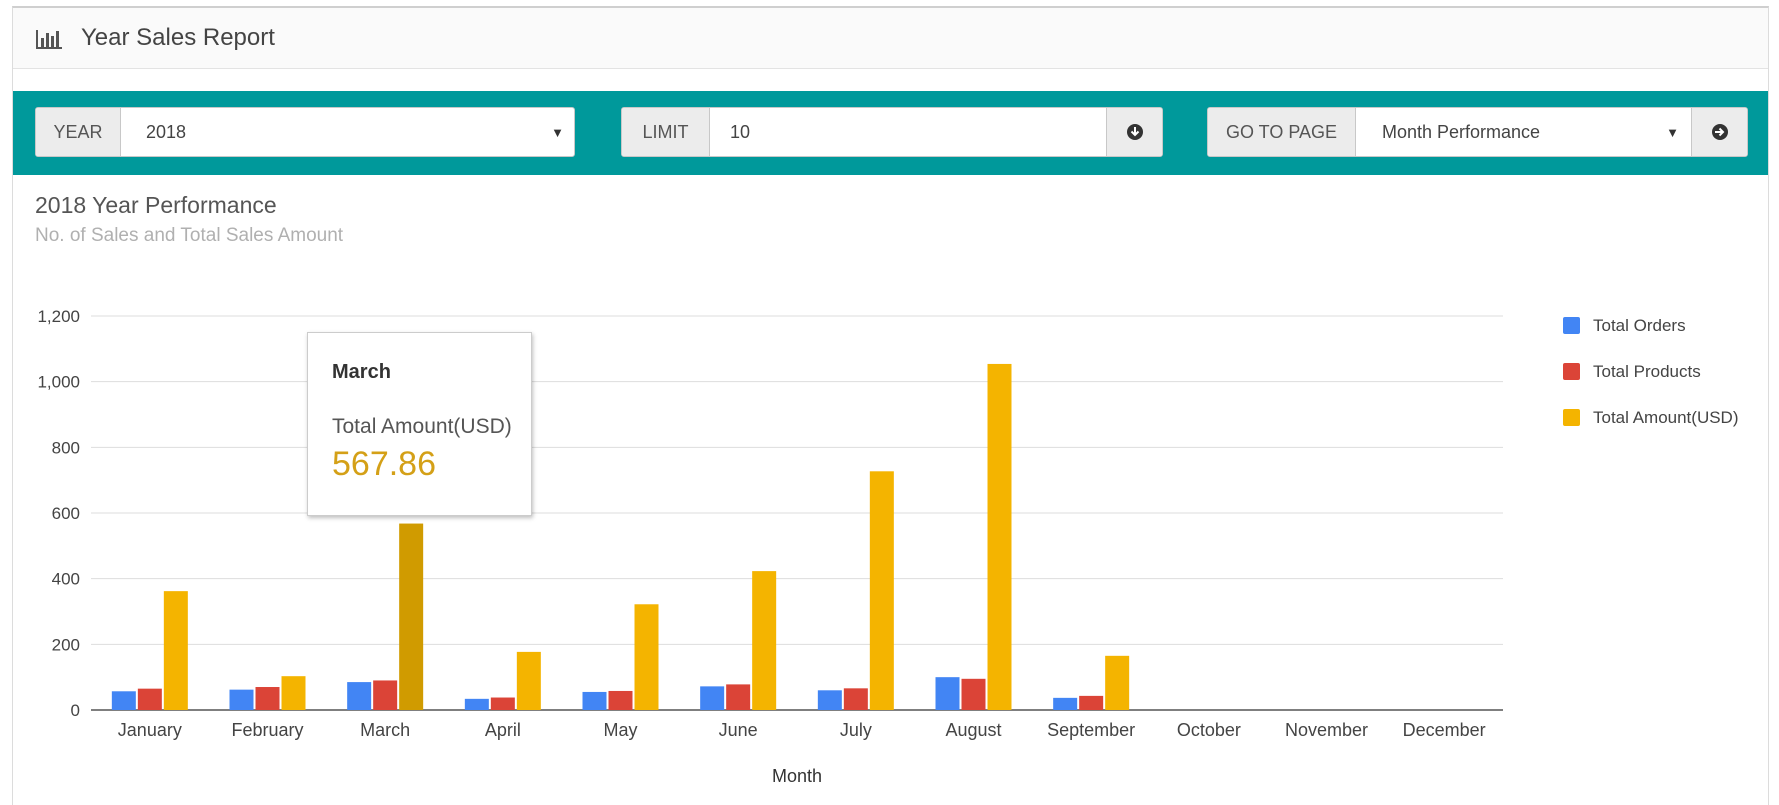 This screenshot has height=805, width=1779. Describe the element at coordinates (58, 382) in the screenshot. I see `y-tick-label: 1,000` at that location.